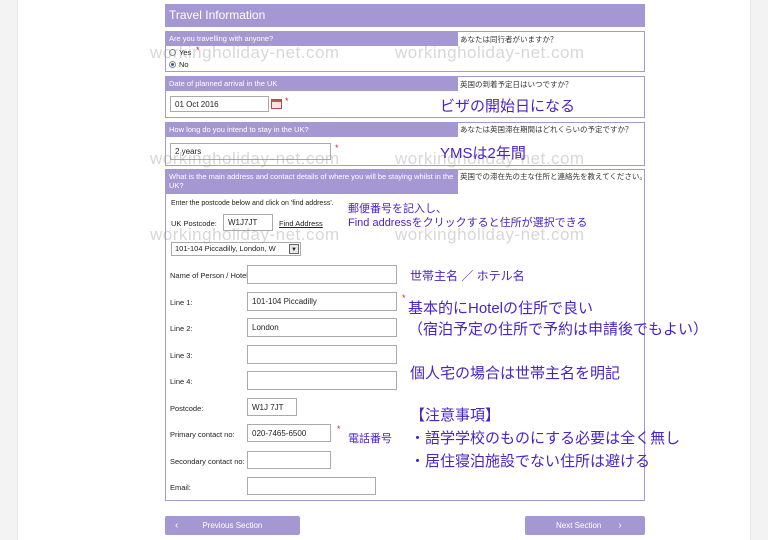 This screenshot has width=768, height=540. Describe the element at coordinates (405, 15) in the screenshot. I see `section-title: Travel Information` at that location.